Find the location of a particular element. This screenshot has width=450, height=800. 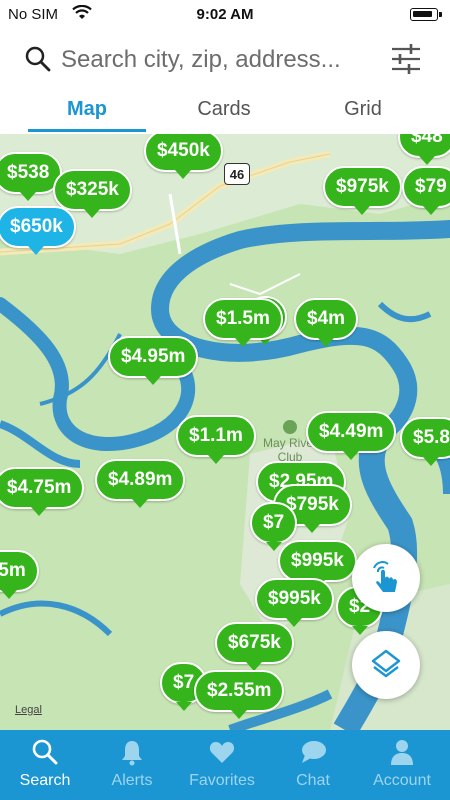

price-pin: $1.5m is located at coordinates (243, 322).